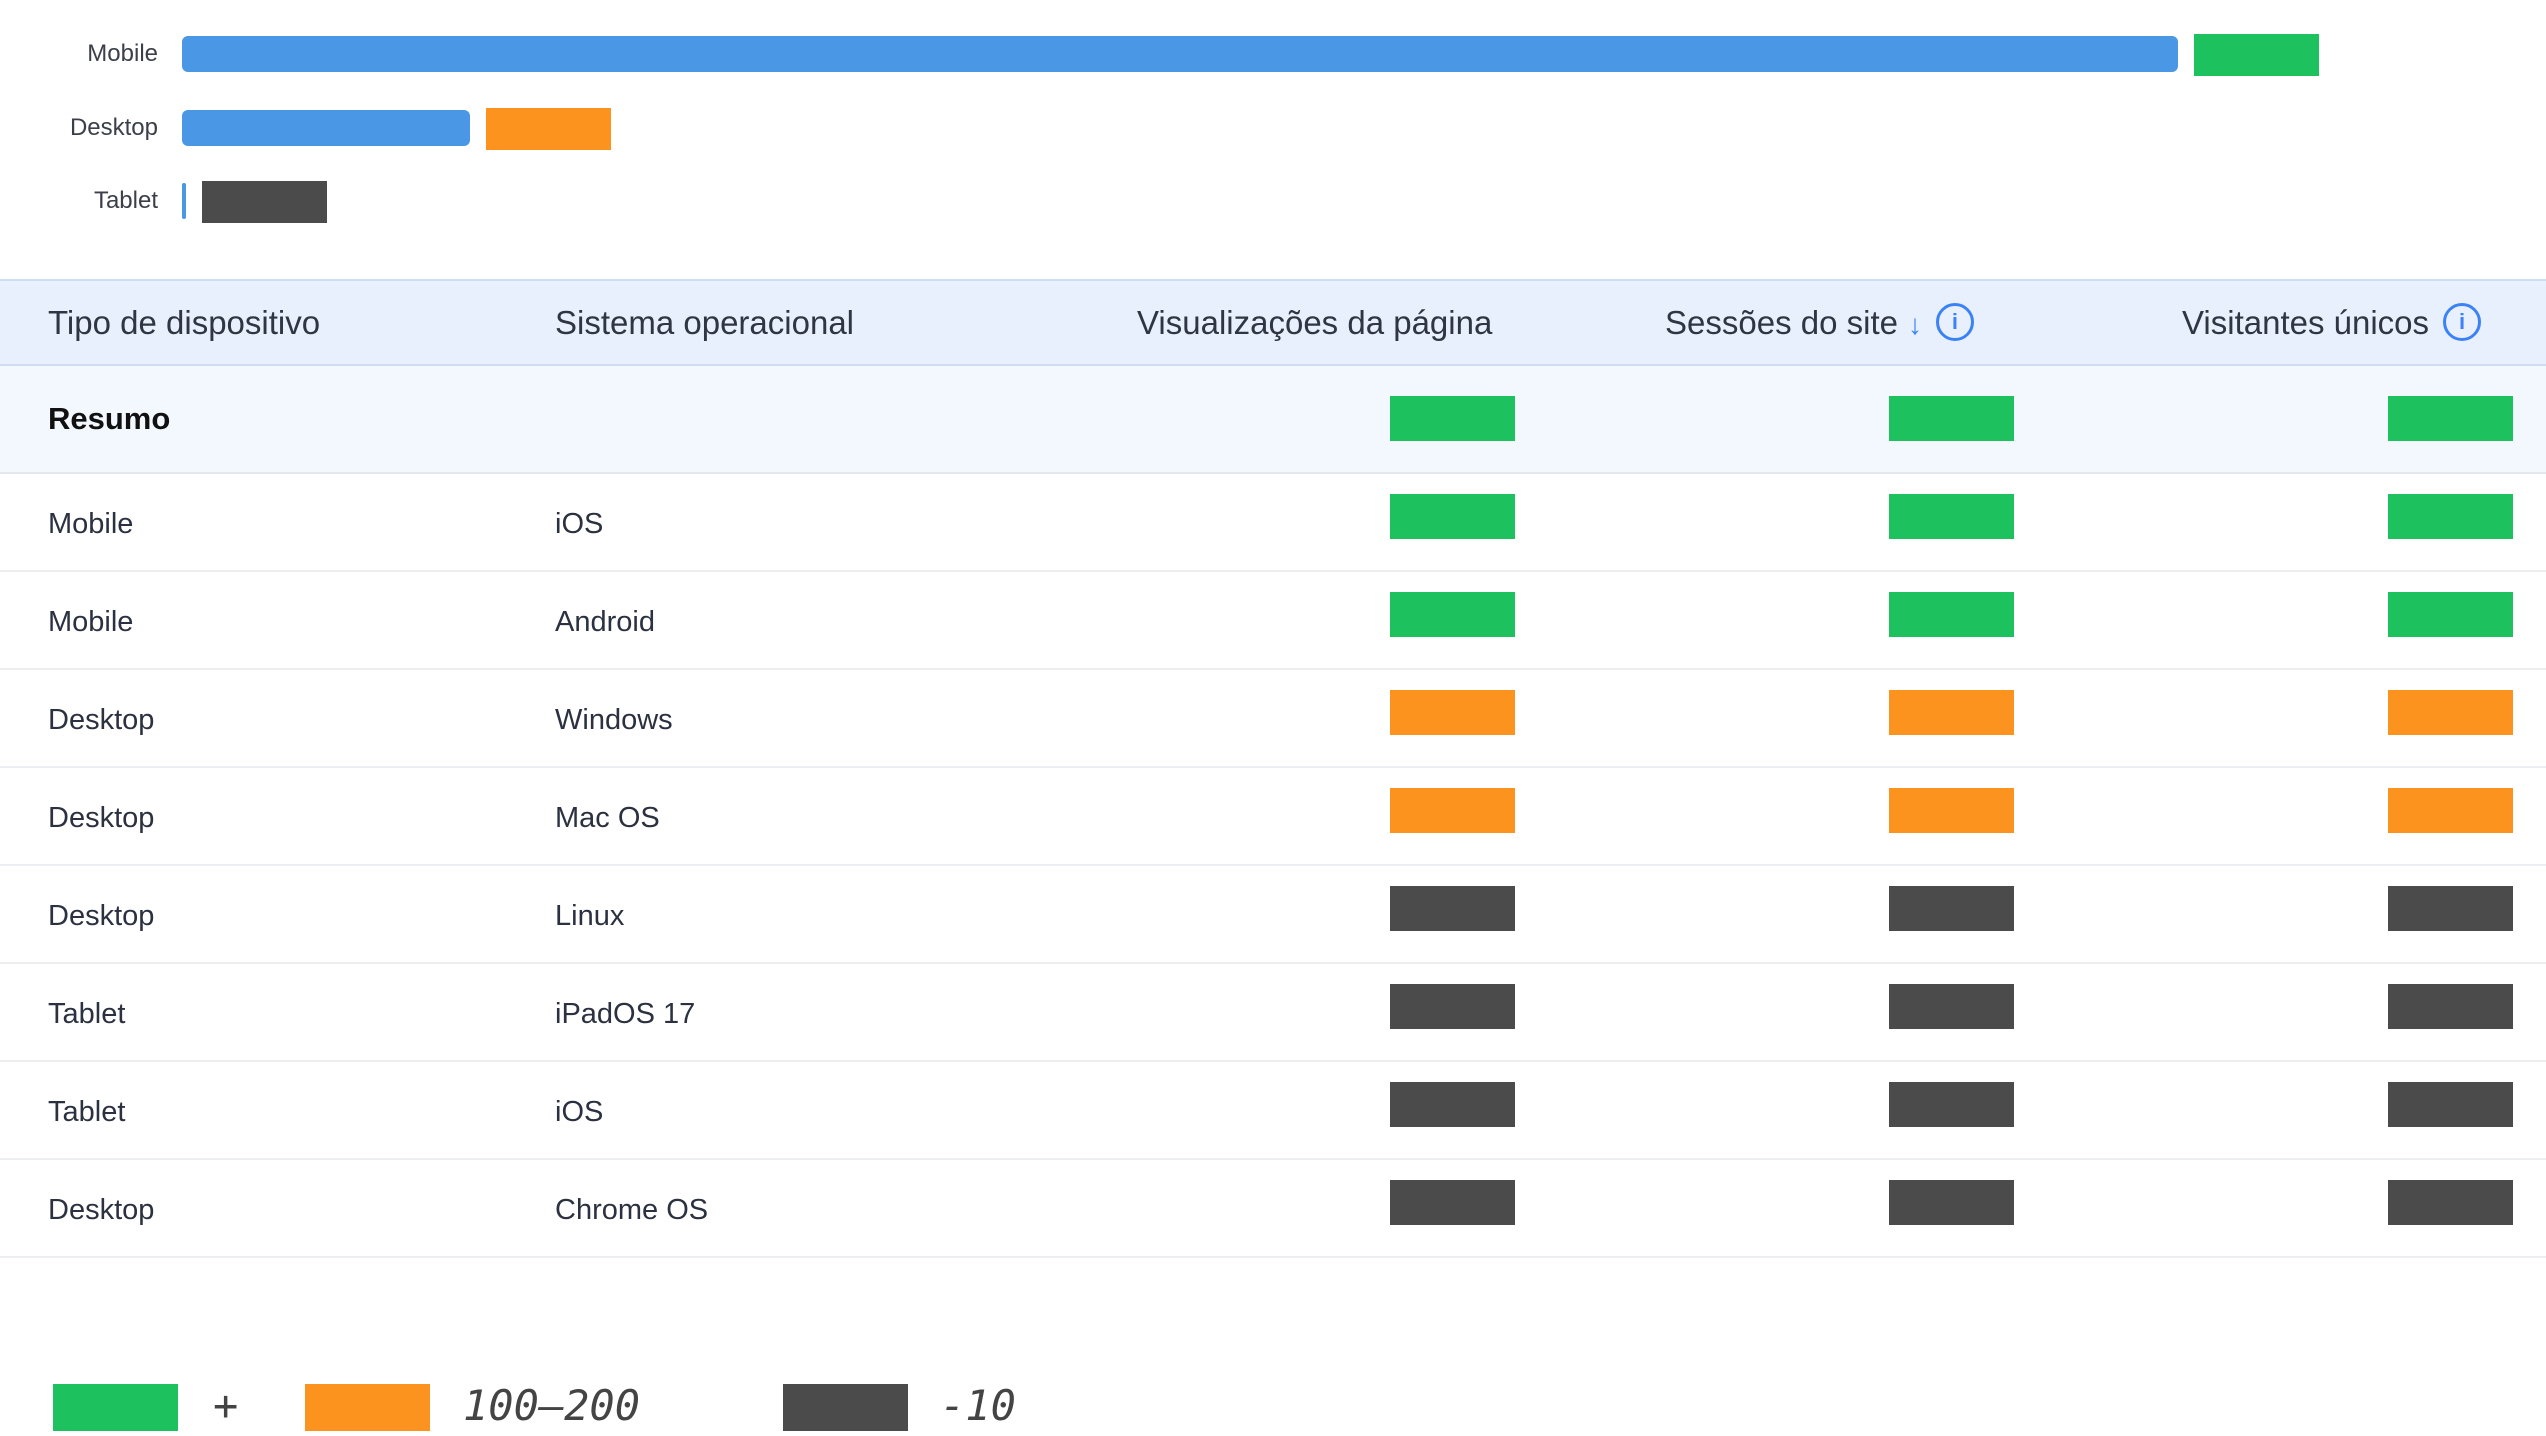 The image size is (2546, 1436). I want to click on summary-unique-visitors-indicator, so click(2450, 418).